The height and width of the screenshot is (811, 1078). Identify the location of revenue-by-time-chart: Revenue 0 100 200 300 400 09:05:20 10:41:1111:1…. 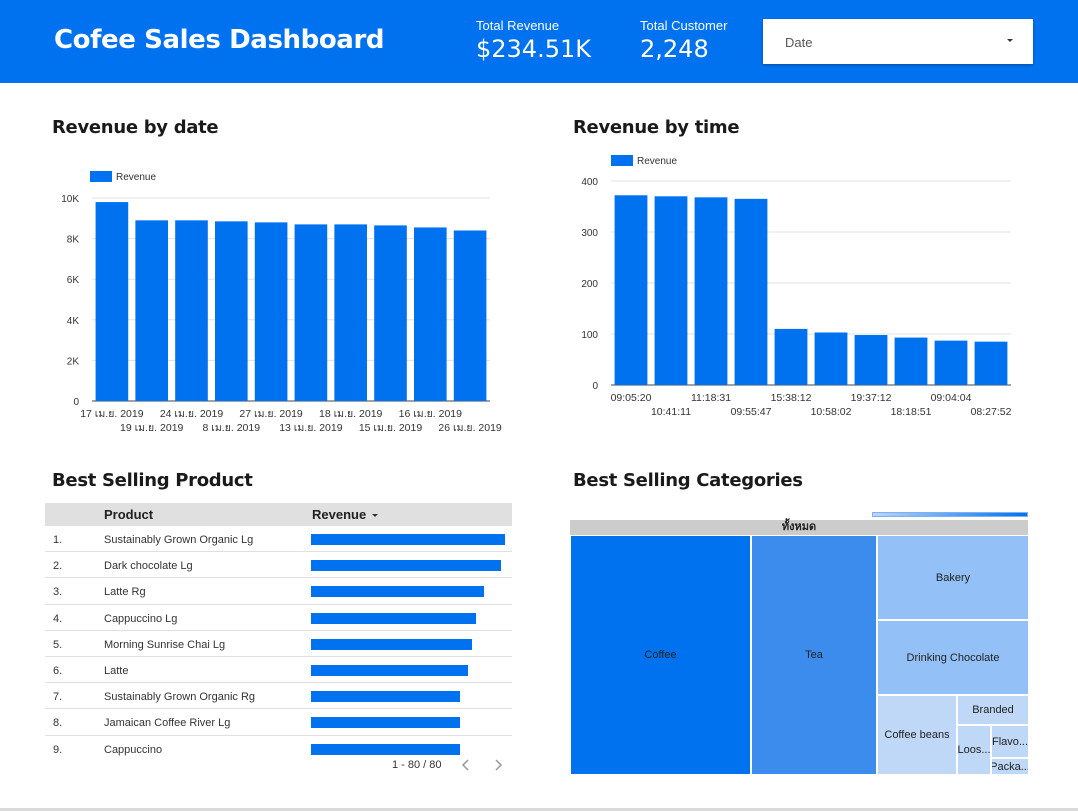
(796, 286).